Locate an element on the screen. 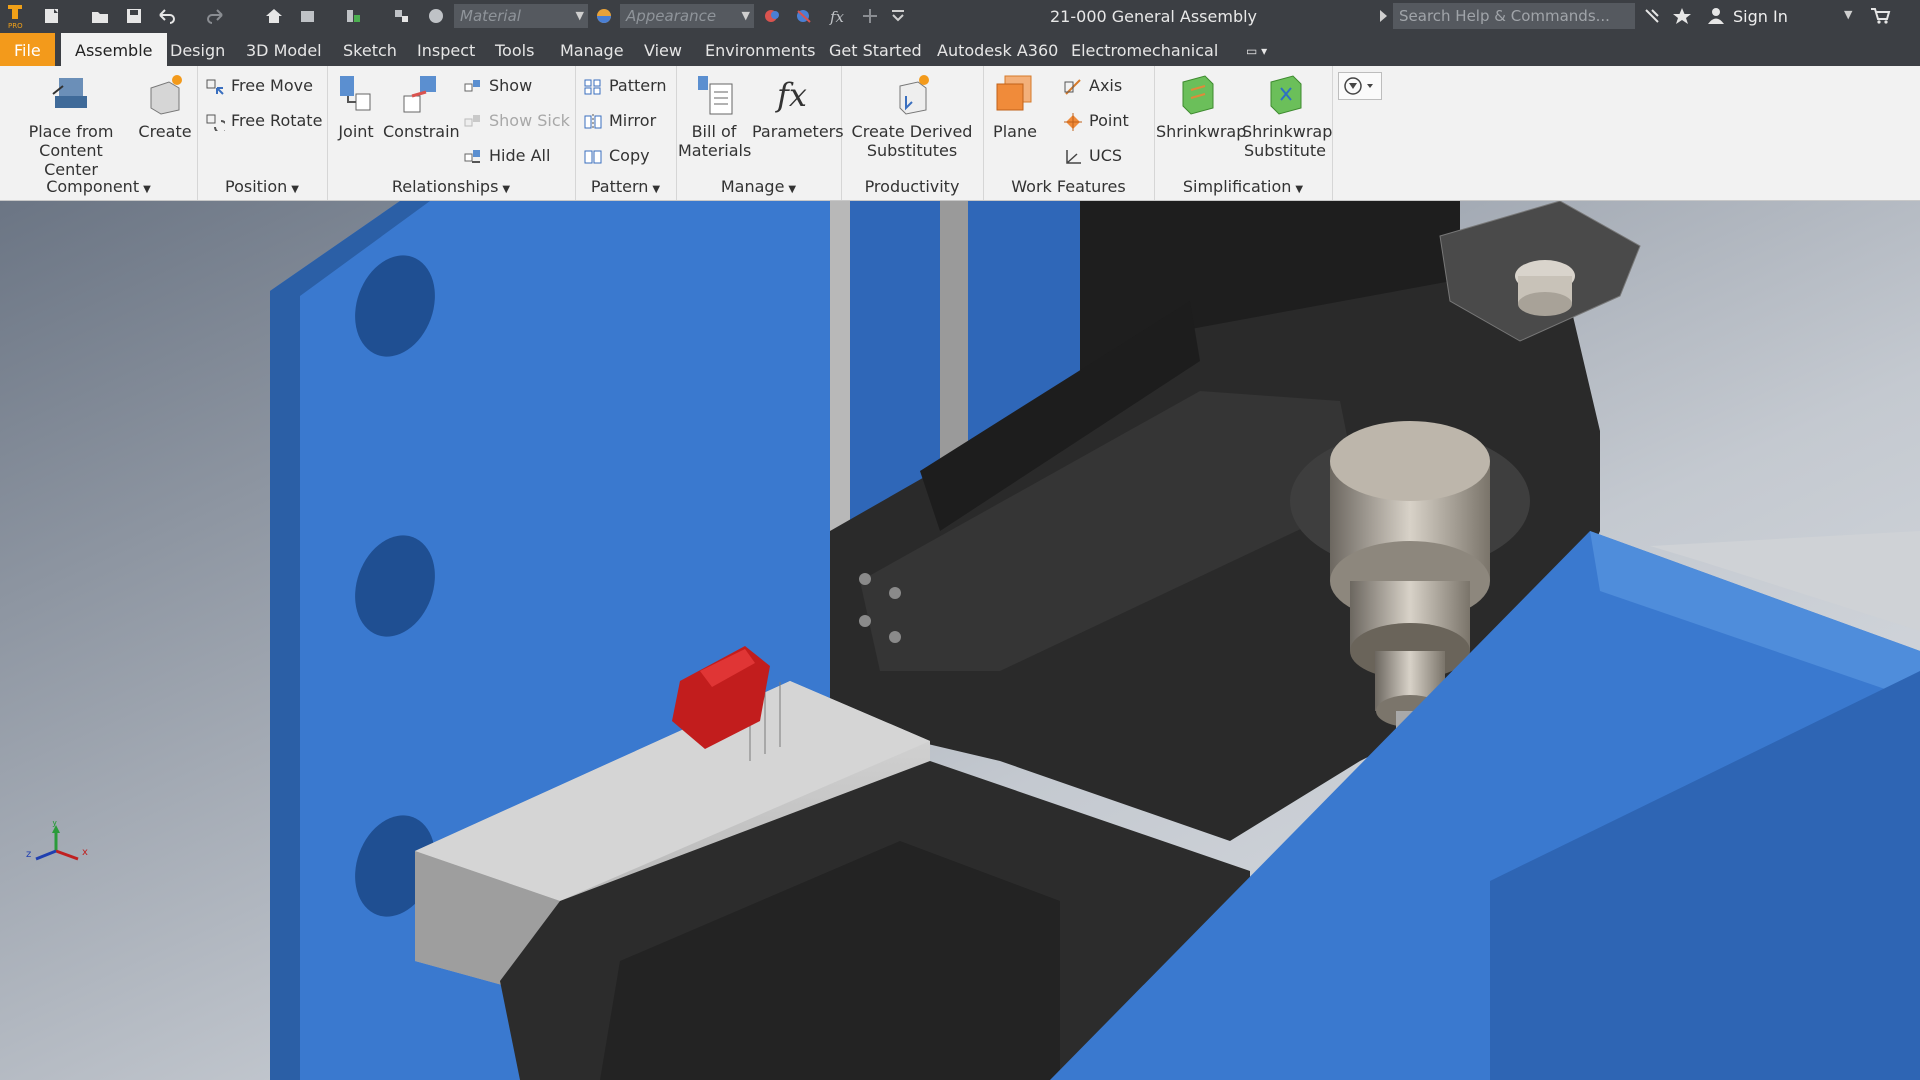 The height and width of the screenshot is (1080, 1920). customize-dropdown-icon is located at coordinates (898, 16).